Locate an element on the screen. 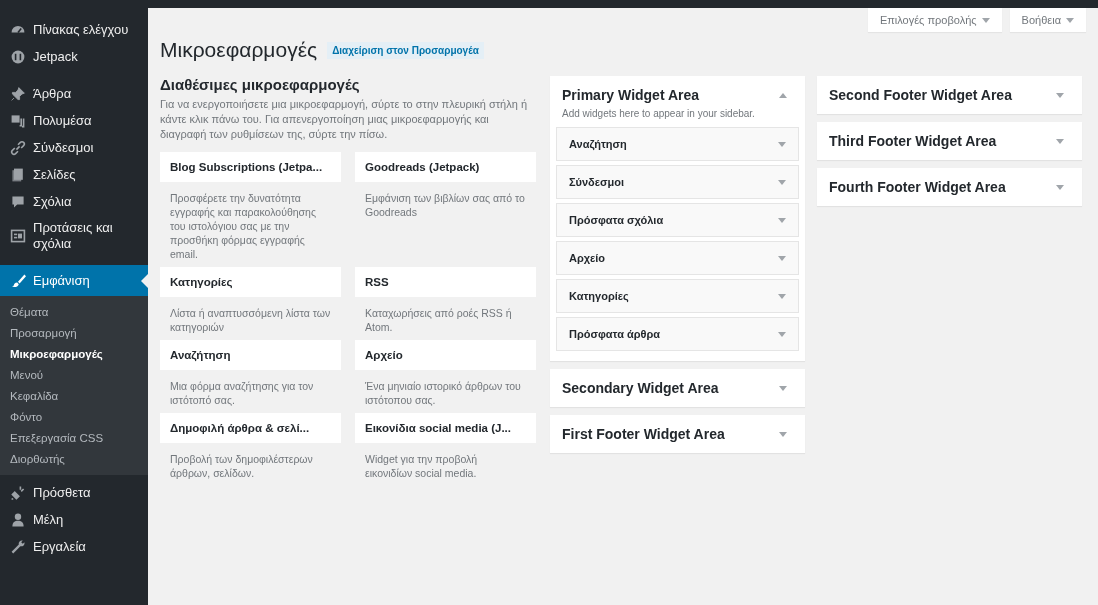 The image size is (1098, 605). user-icon is located at coordinates (18, 519).